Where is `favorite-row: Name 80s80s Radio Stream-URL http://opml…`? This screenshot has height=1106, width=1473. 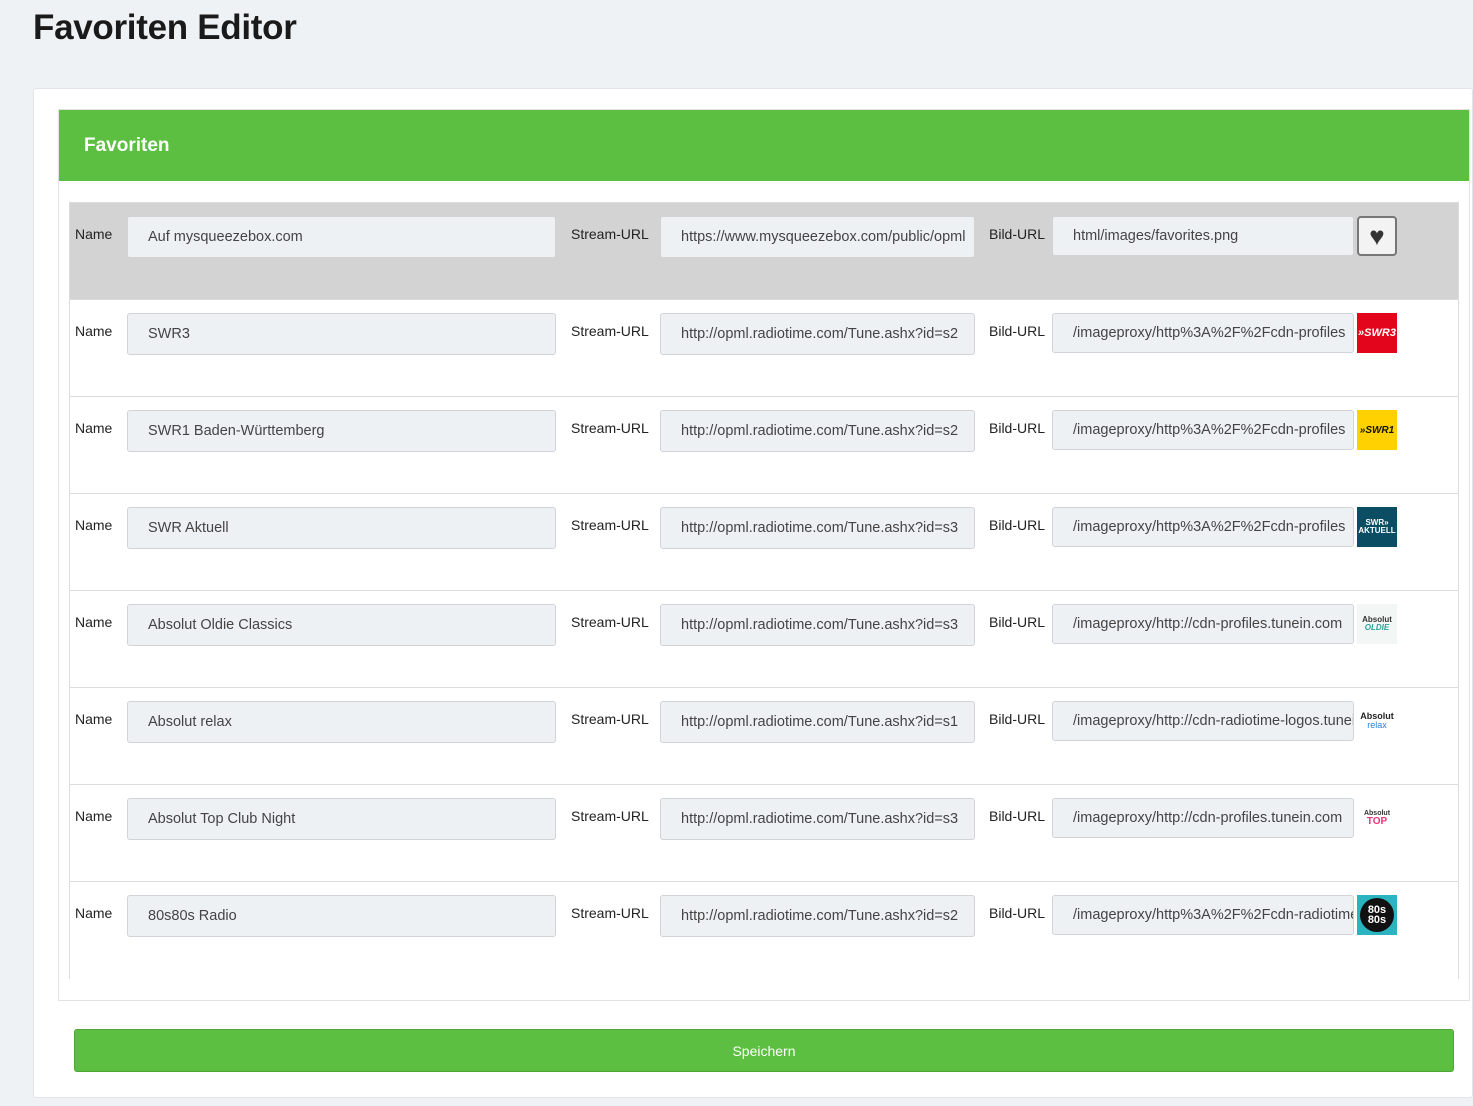
favorite-row: Name 80s80s Radio Stream-URL http://opml… is located at coordinates (764, 930).